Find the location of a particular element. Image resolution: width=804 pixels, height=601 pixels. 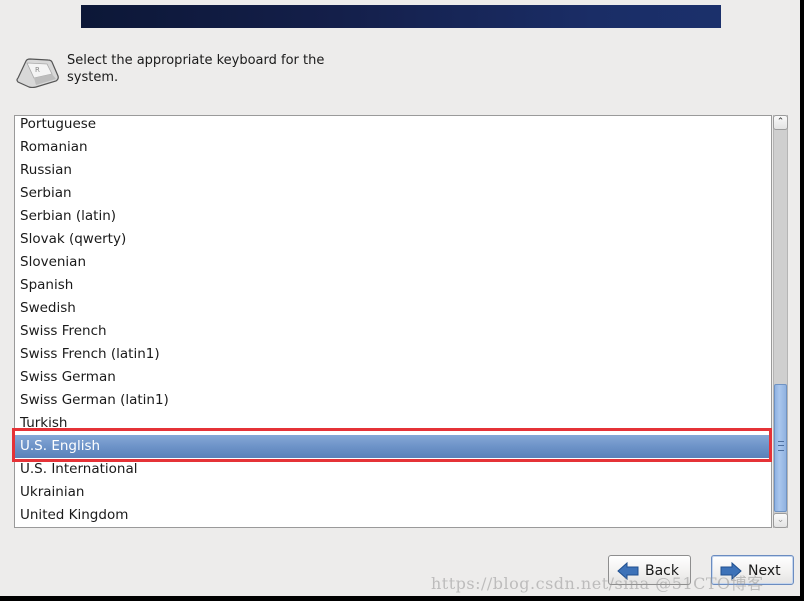

chevron-down-icon: ⌄ is located at coordinates (780, 520).